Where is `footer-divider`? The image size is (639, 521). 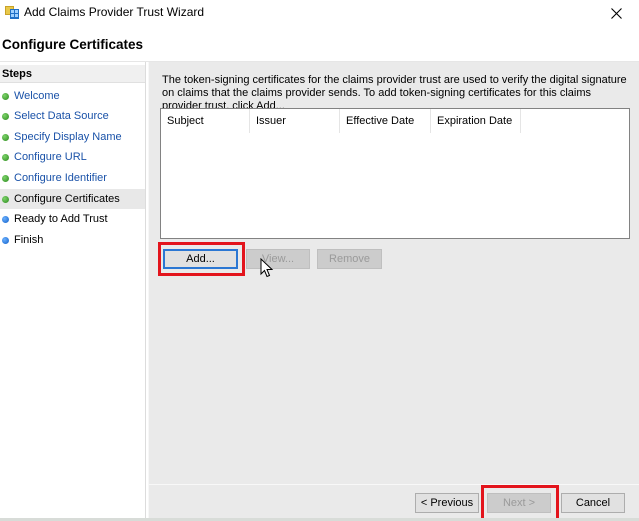
footer-divider is located at coordinates (394, 484).